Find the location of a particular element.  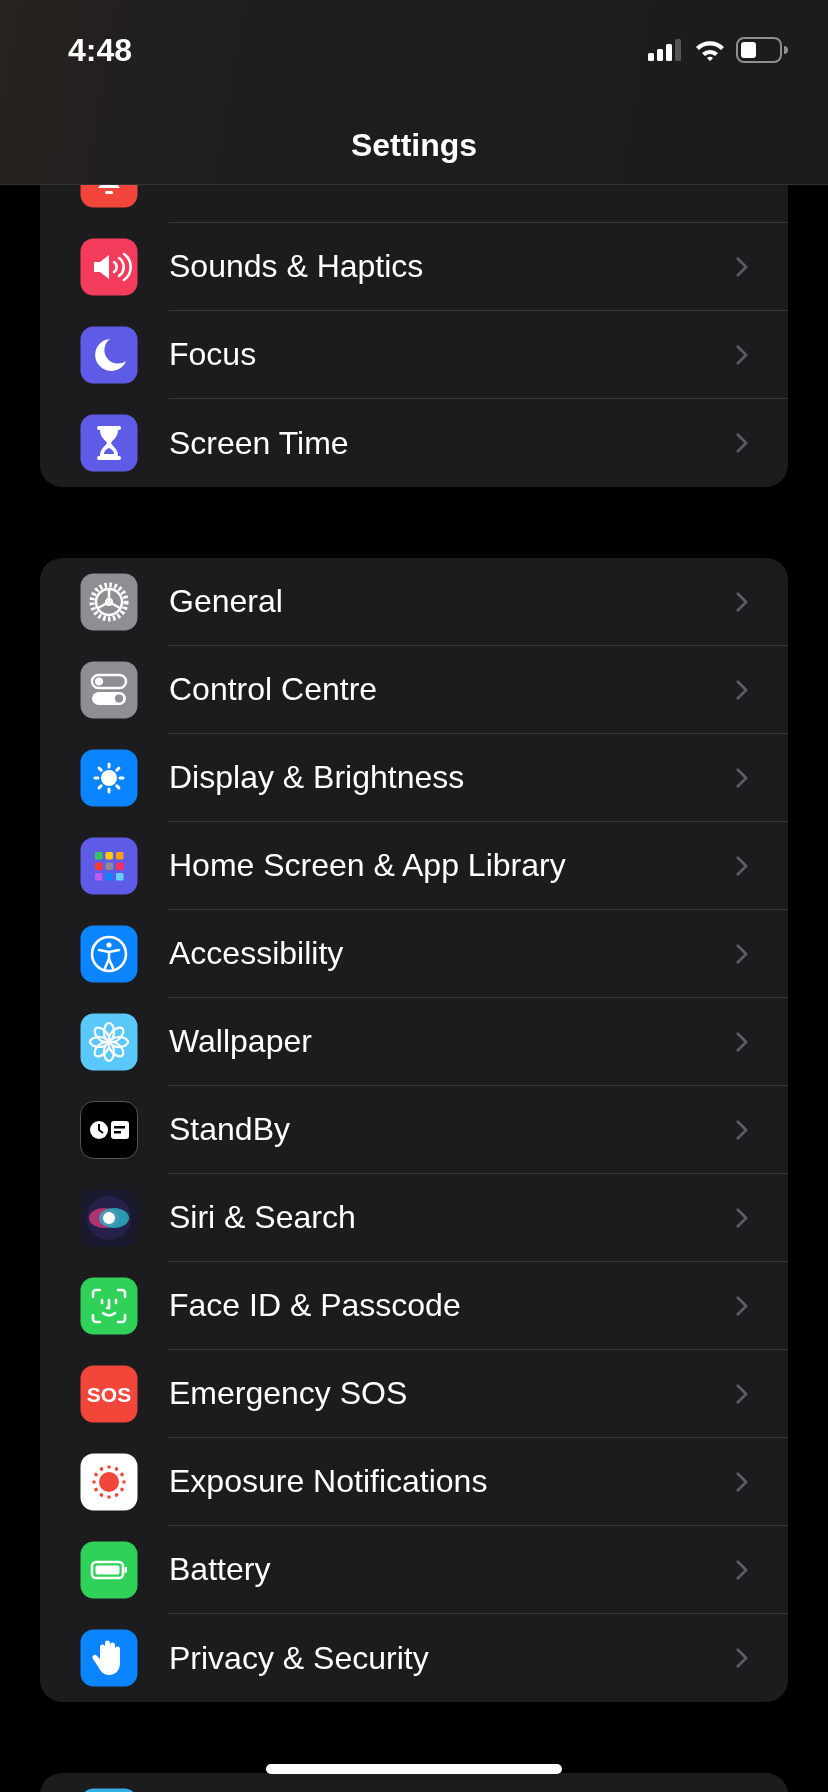

settings-row: Display & Brightness is located at coordinates (414, 778).